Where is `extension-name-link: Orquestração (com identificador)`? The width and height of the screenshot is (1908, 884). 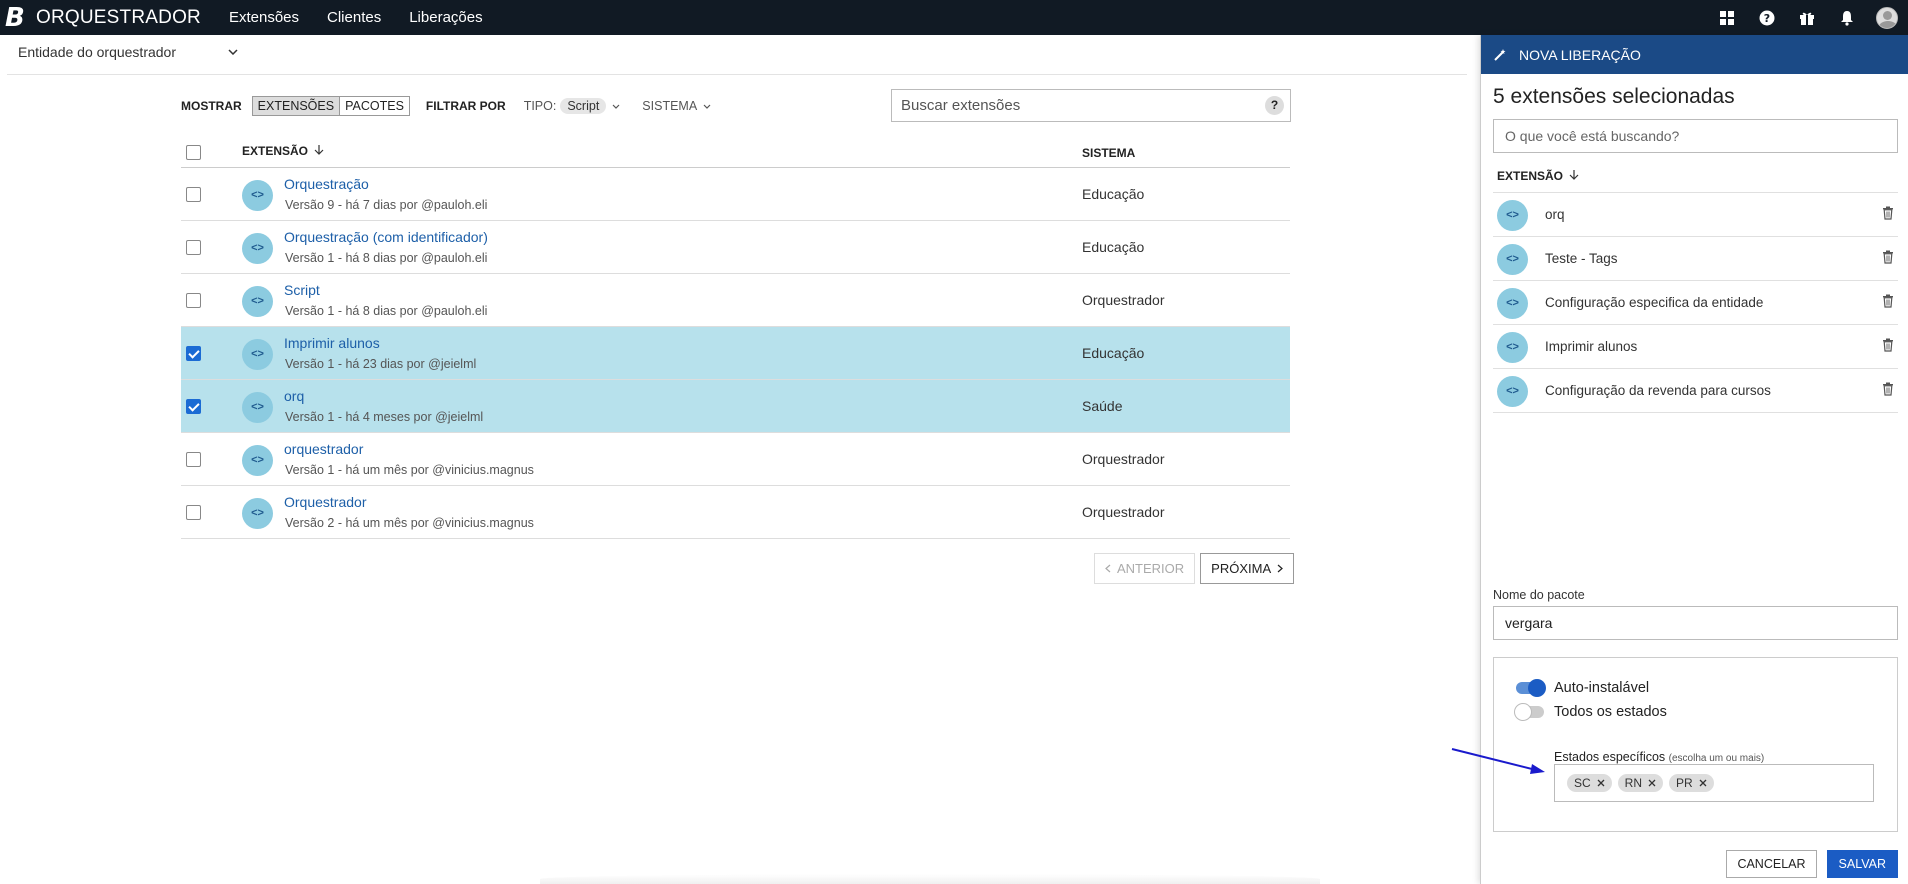
extension-name-link: Orquestração (com identificador) is located at coordinates (386, 237).